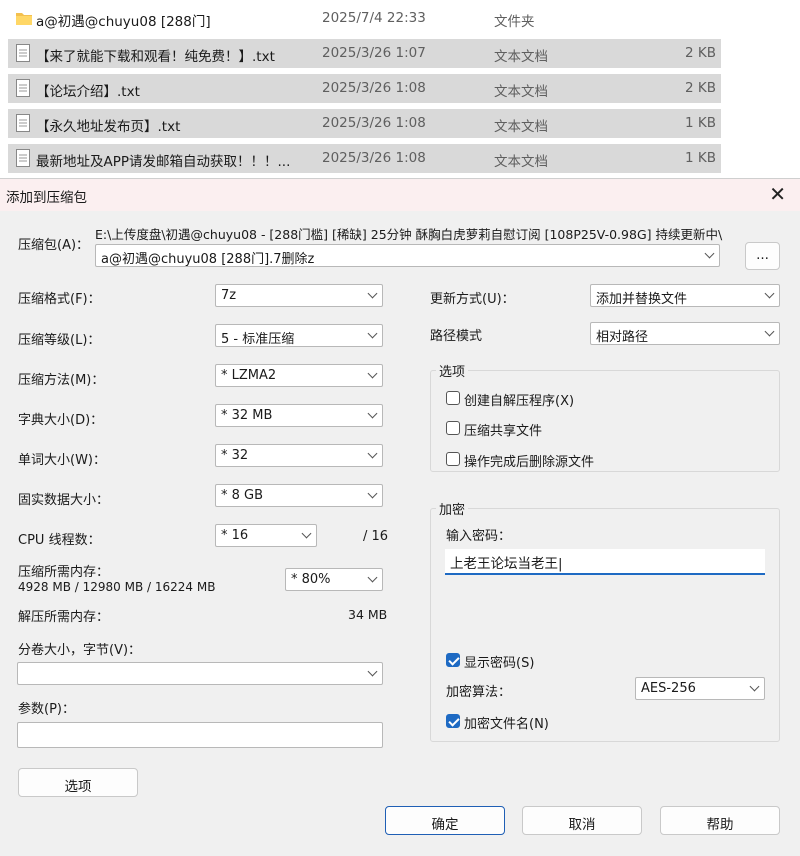  I want to click on dialog-title: 添加到压缩包, so click(46, 198).